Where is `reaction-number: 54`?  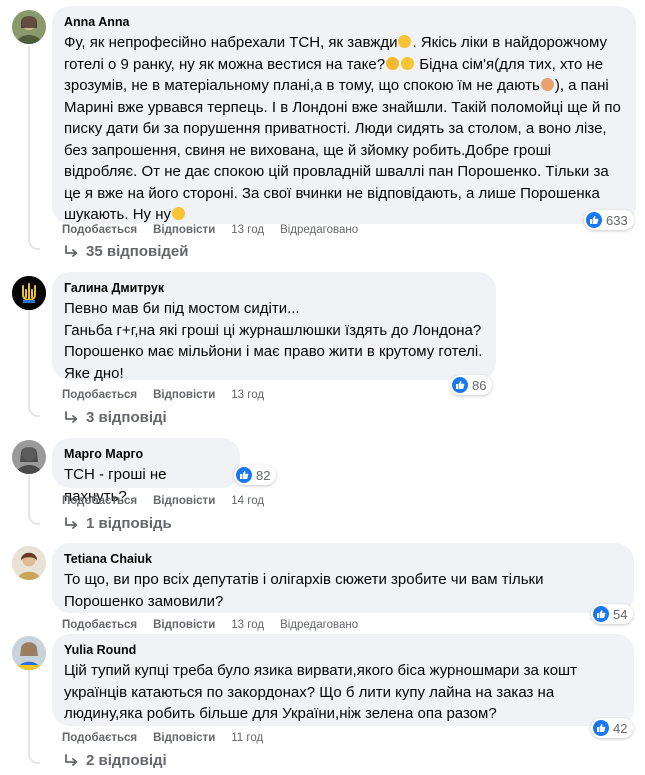 reaction-number: 54 is located at coordinates (620, 614).